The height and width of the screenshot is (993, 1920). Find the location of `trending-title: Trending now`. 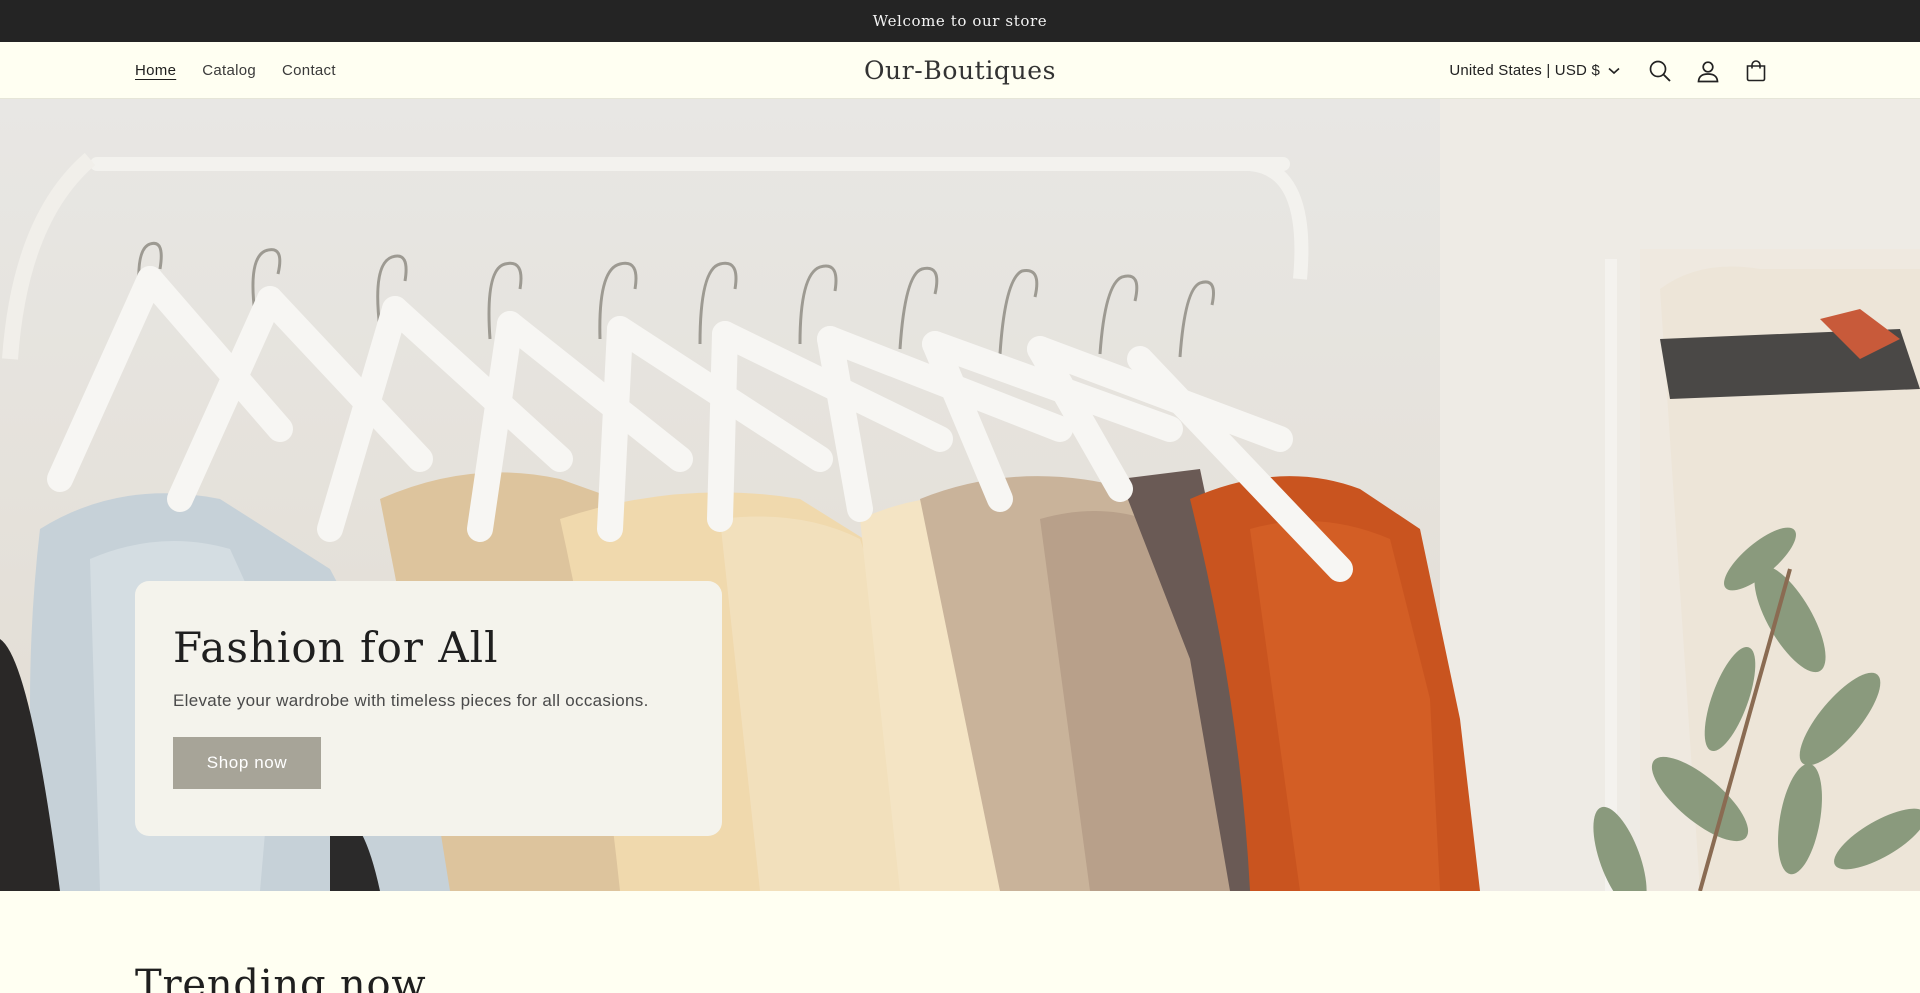

trending-title: Trending now is located at coordinates (281, 977).